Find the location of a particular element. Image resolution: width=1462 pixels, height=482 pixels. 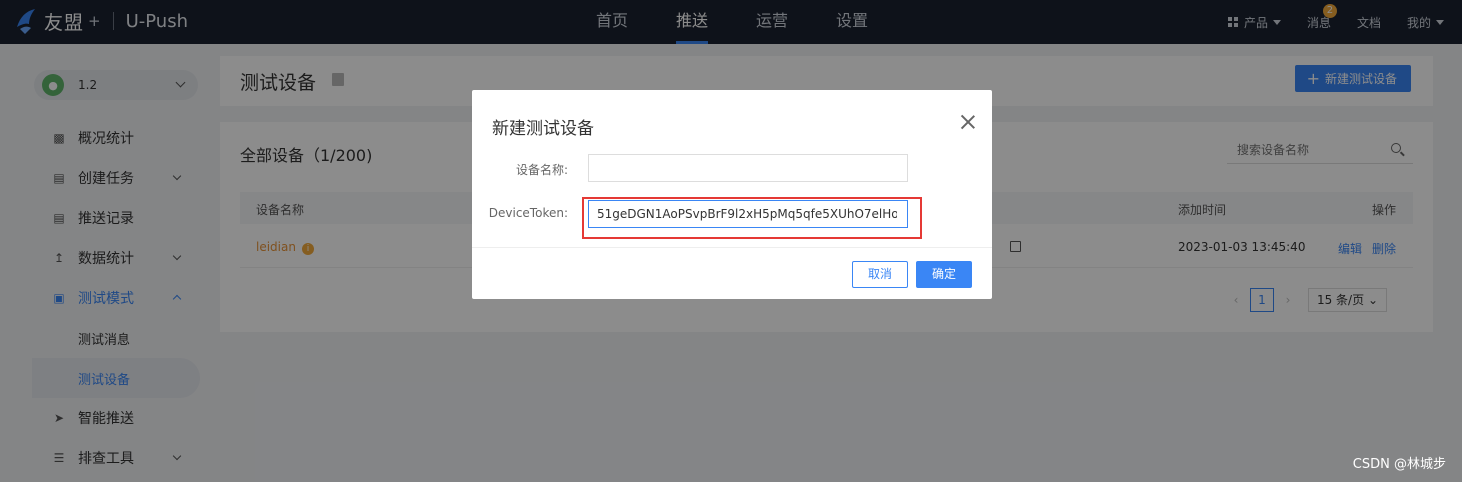

confirm-button: 确定 is located at coordinates (944, 274).